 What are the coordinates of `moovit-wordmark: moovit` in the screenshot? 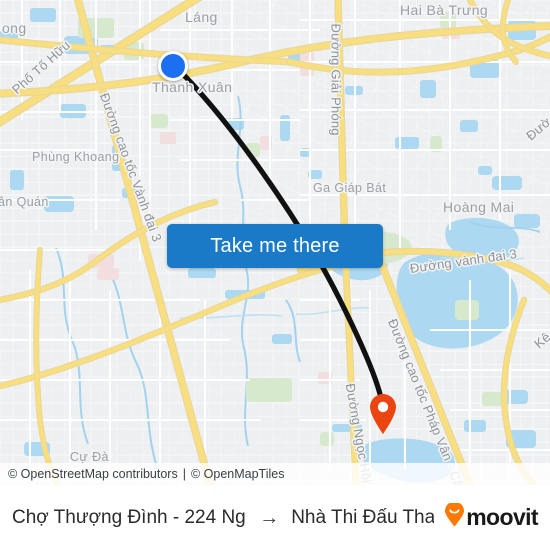 It's located at (502, 517).